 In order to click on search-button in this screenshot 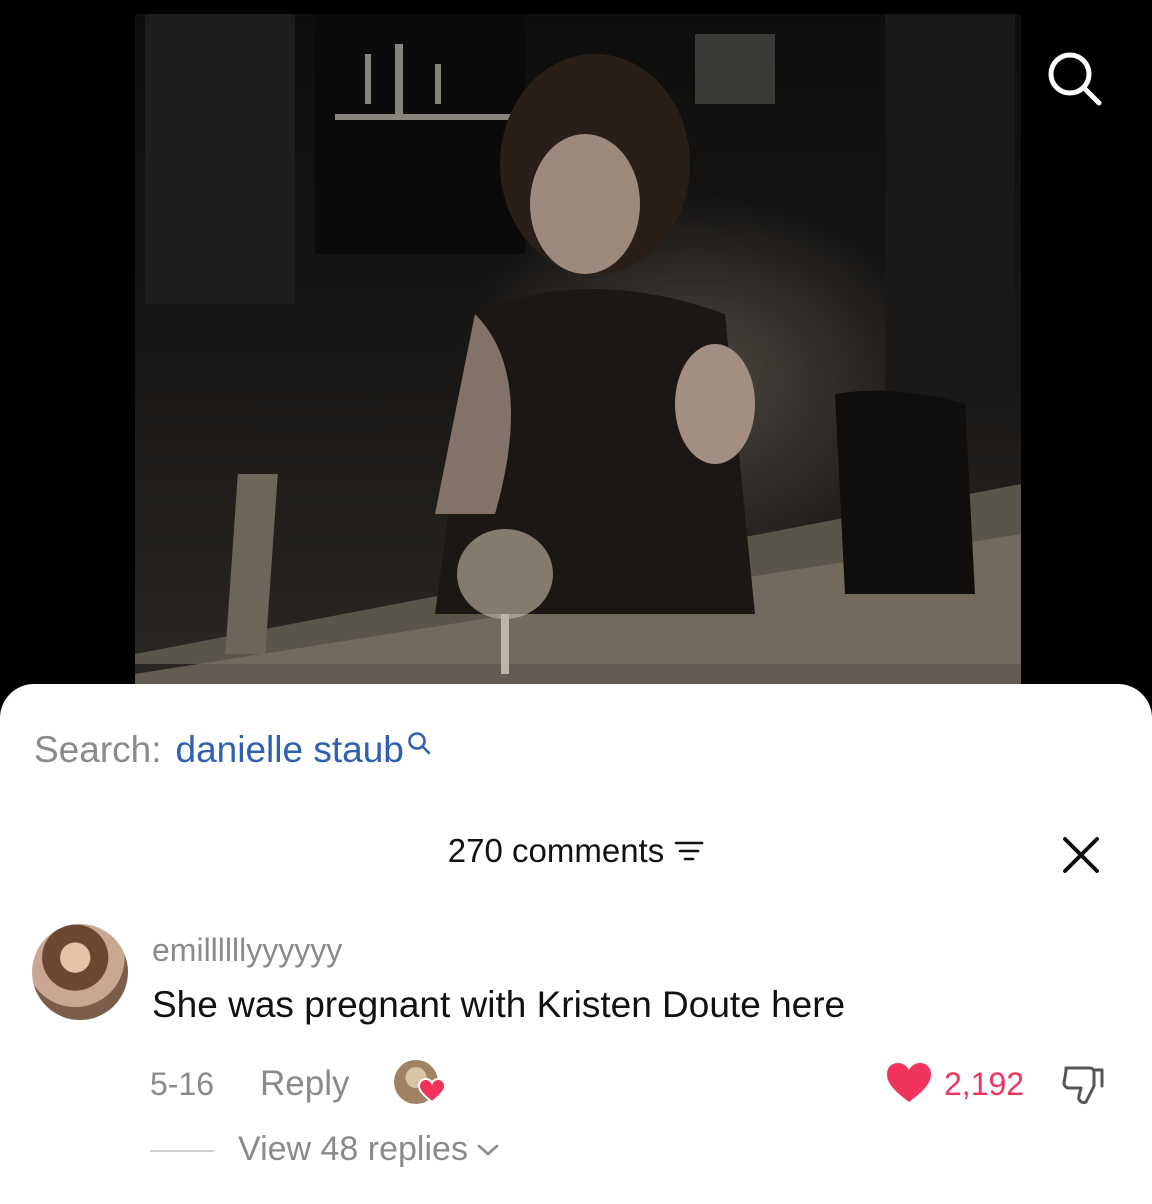, I will do `click(1075, 79)`.